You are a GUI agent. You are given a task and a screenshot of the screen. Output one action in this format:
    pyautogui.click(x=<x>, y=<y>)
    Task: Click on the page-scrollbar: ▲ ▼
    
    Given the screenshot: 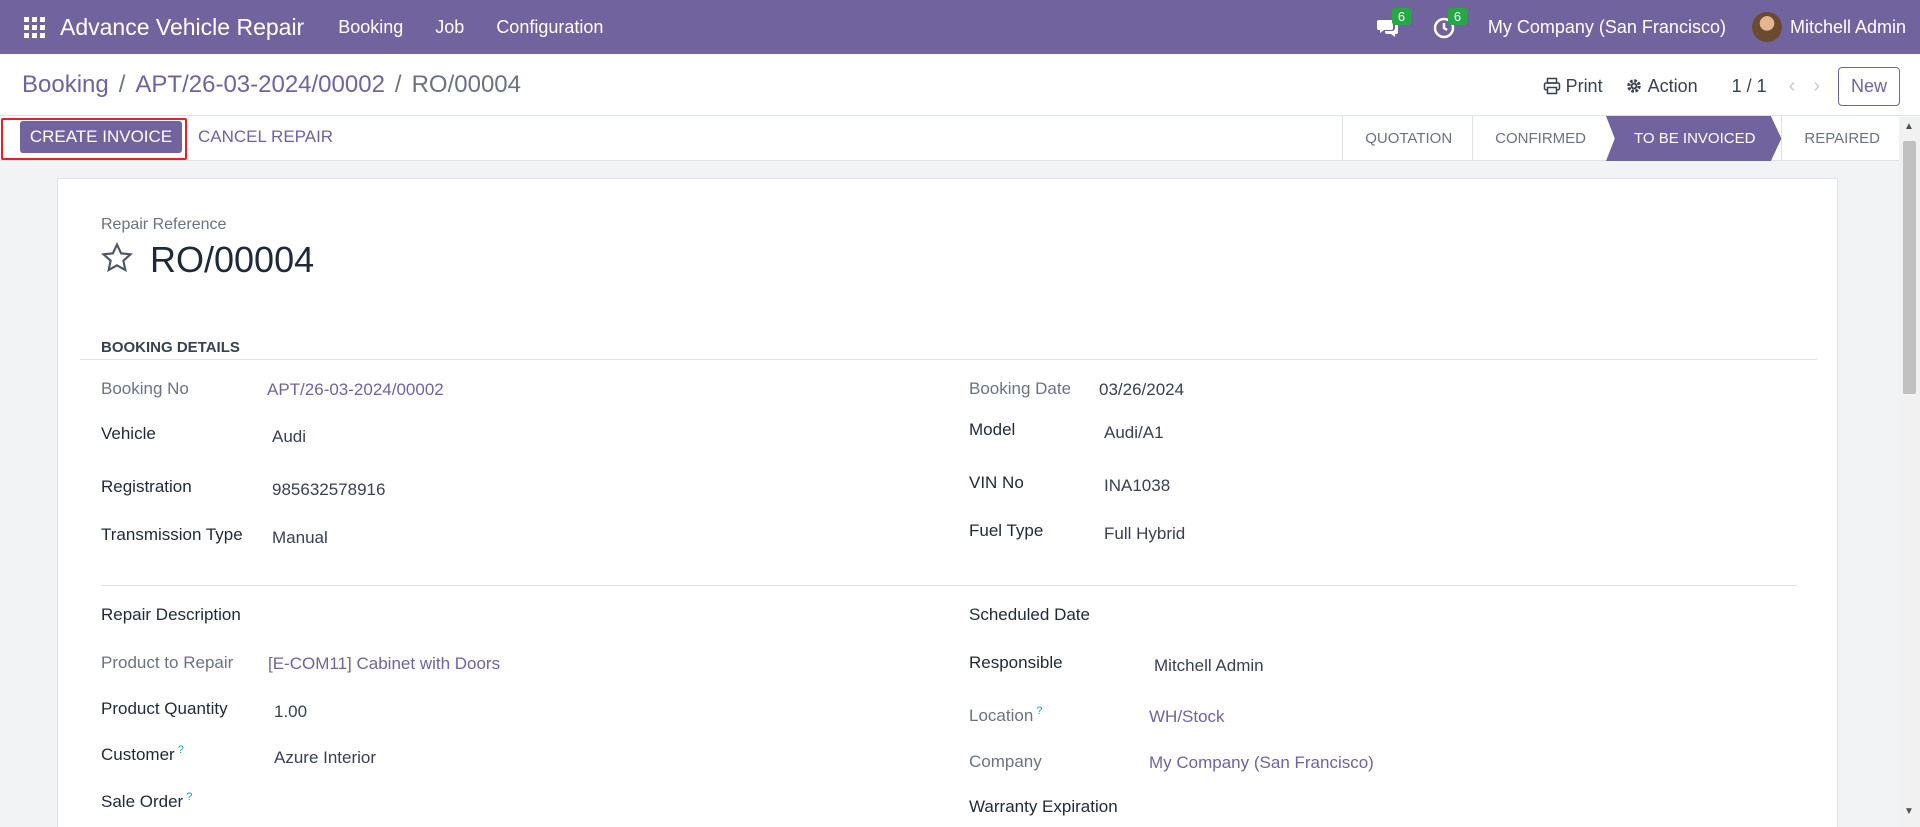 What is the action you would take?
    pyautogui.click(x=1909, y=472)
    